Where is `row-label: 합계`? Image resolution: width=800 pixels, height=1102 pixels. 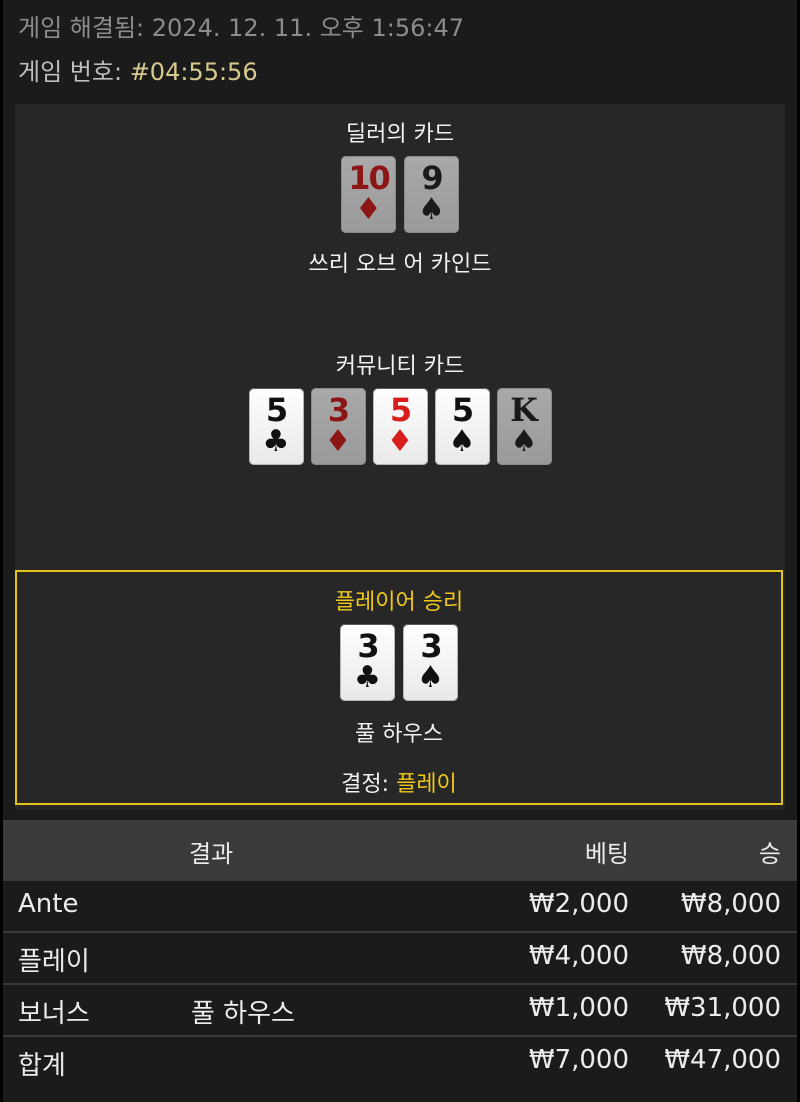
row-label: 합계 is located at coordinates (42, 1066).